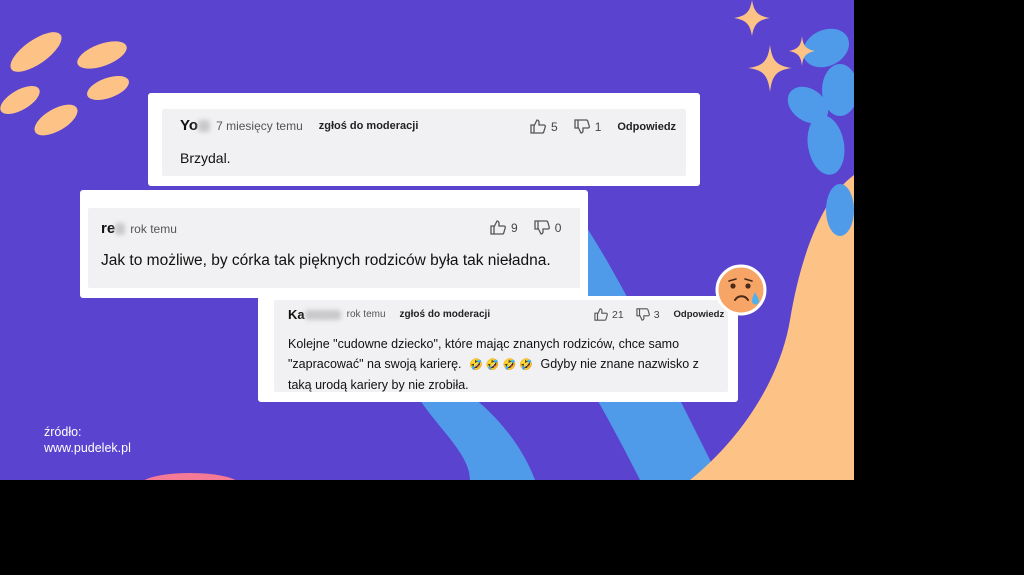 The image size is (1024, 575). What do you see at coordinates (378, 385) in the screenshot?
I see `comment-text-line3: taką urodą kariery by nie zrobiła.` at bounding box center [378, 385].